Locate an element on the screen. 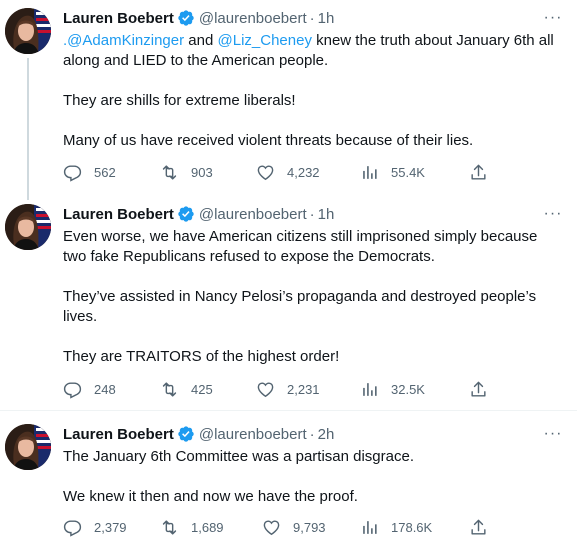  retweet-count: 1,689 is located at coordinates (207, 527).